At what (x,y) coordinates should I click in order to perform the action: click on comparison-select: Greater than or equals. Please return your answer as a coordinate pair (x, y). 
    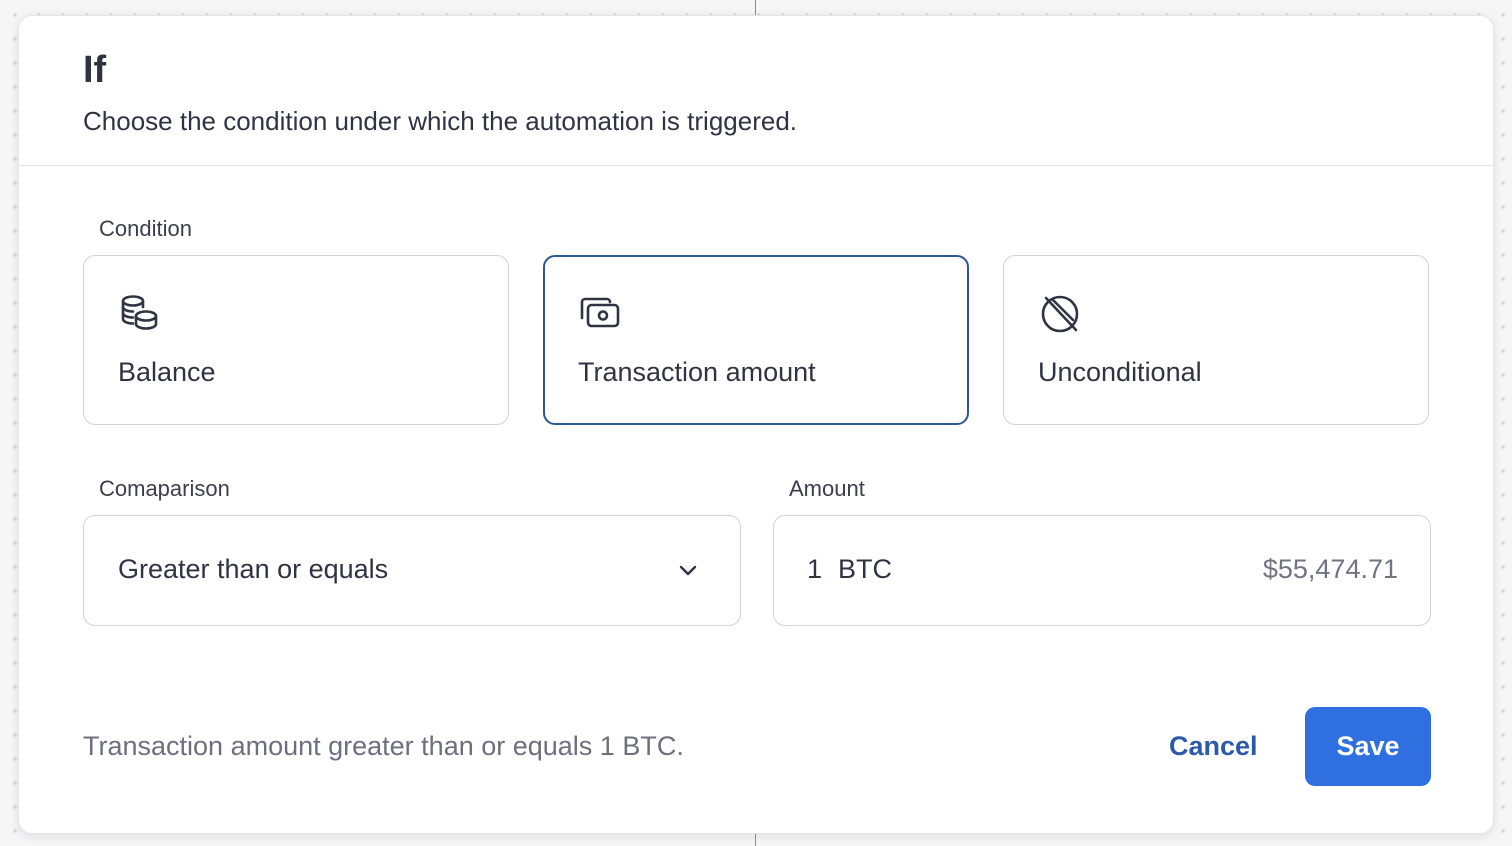
    Looking at the image, I should click on (412, 570).